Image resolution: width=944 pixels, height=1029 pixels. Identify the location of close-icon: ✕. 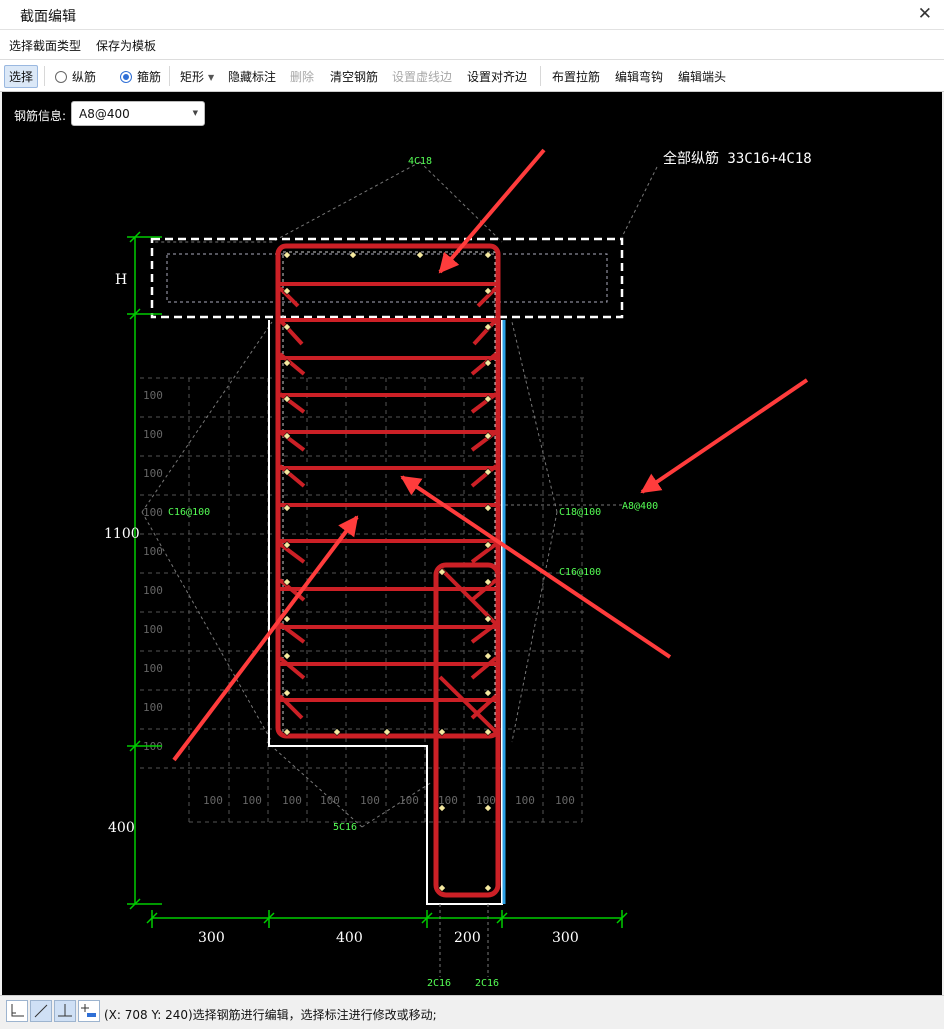
(925, 14).